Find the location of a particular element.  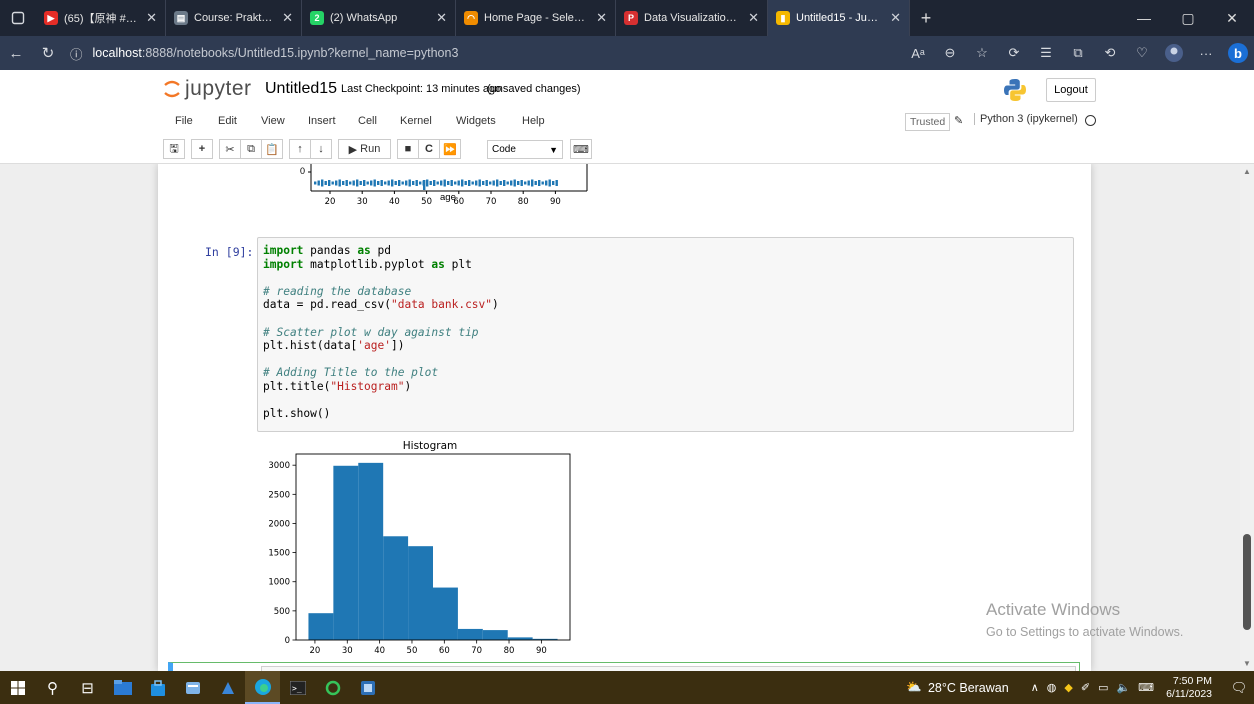

search-icon: ⚲ is located at coordinates (52, 687).